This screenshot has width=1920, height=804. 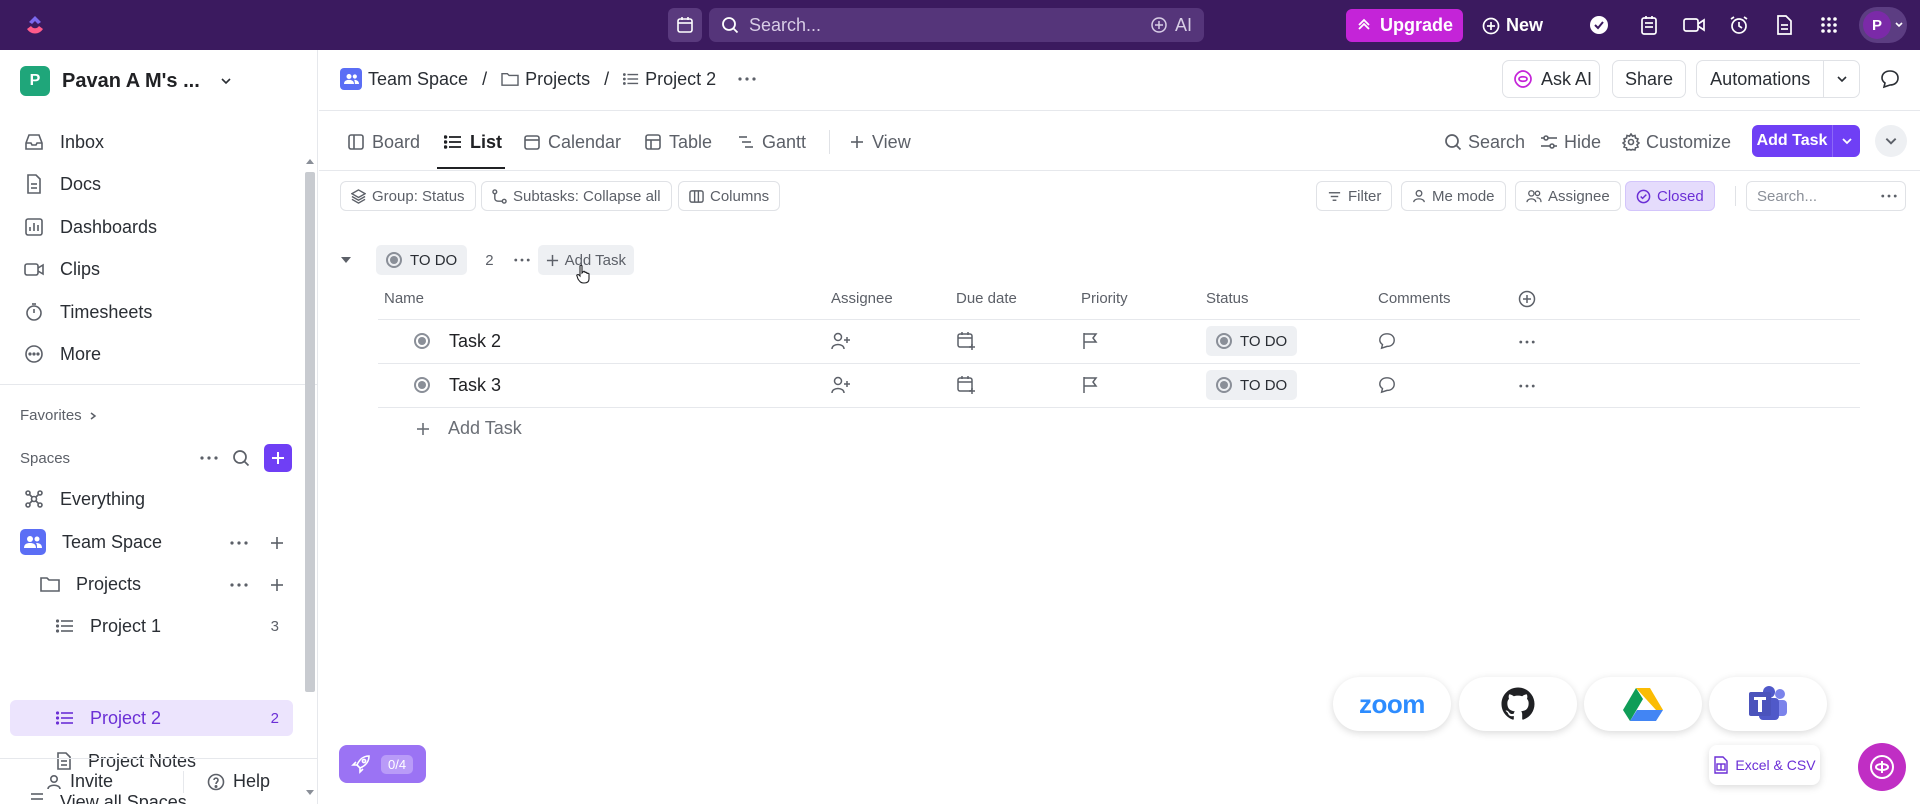 I want to click on table-row: Task 2 TO DO, so click(x=1119, y=341).